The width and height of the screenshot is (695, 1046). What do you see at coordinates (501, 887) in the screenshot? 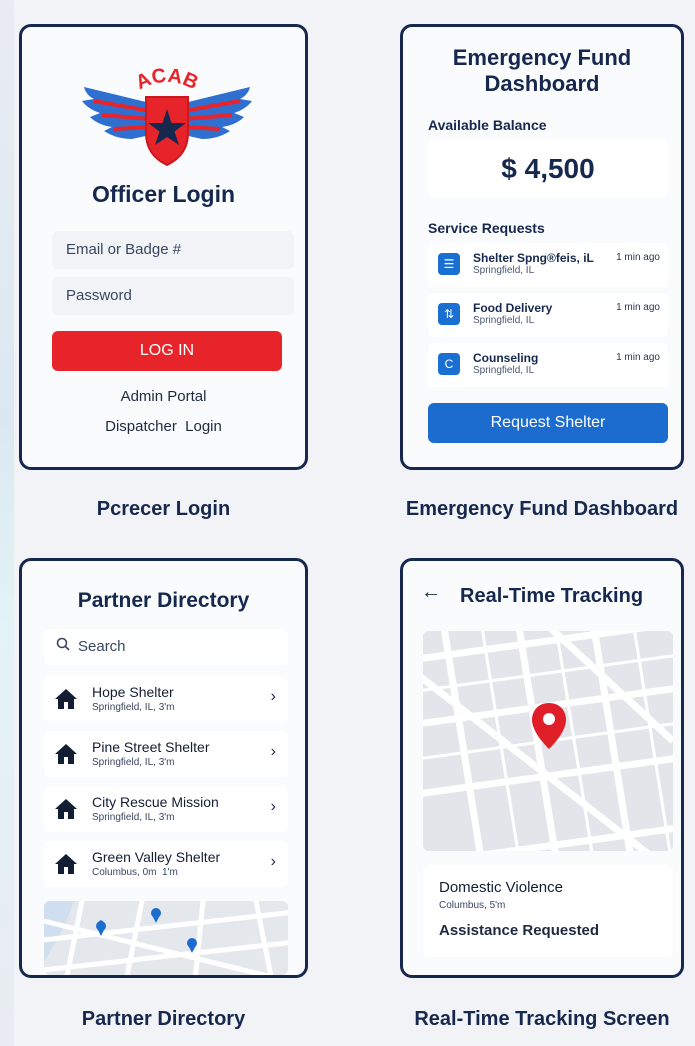
I see `incident-title: Domestic Violence` at bounding box center [501, 887].